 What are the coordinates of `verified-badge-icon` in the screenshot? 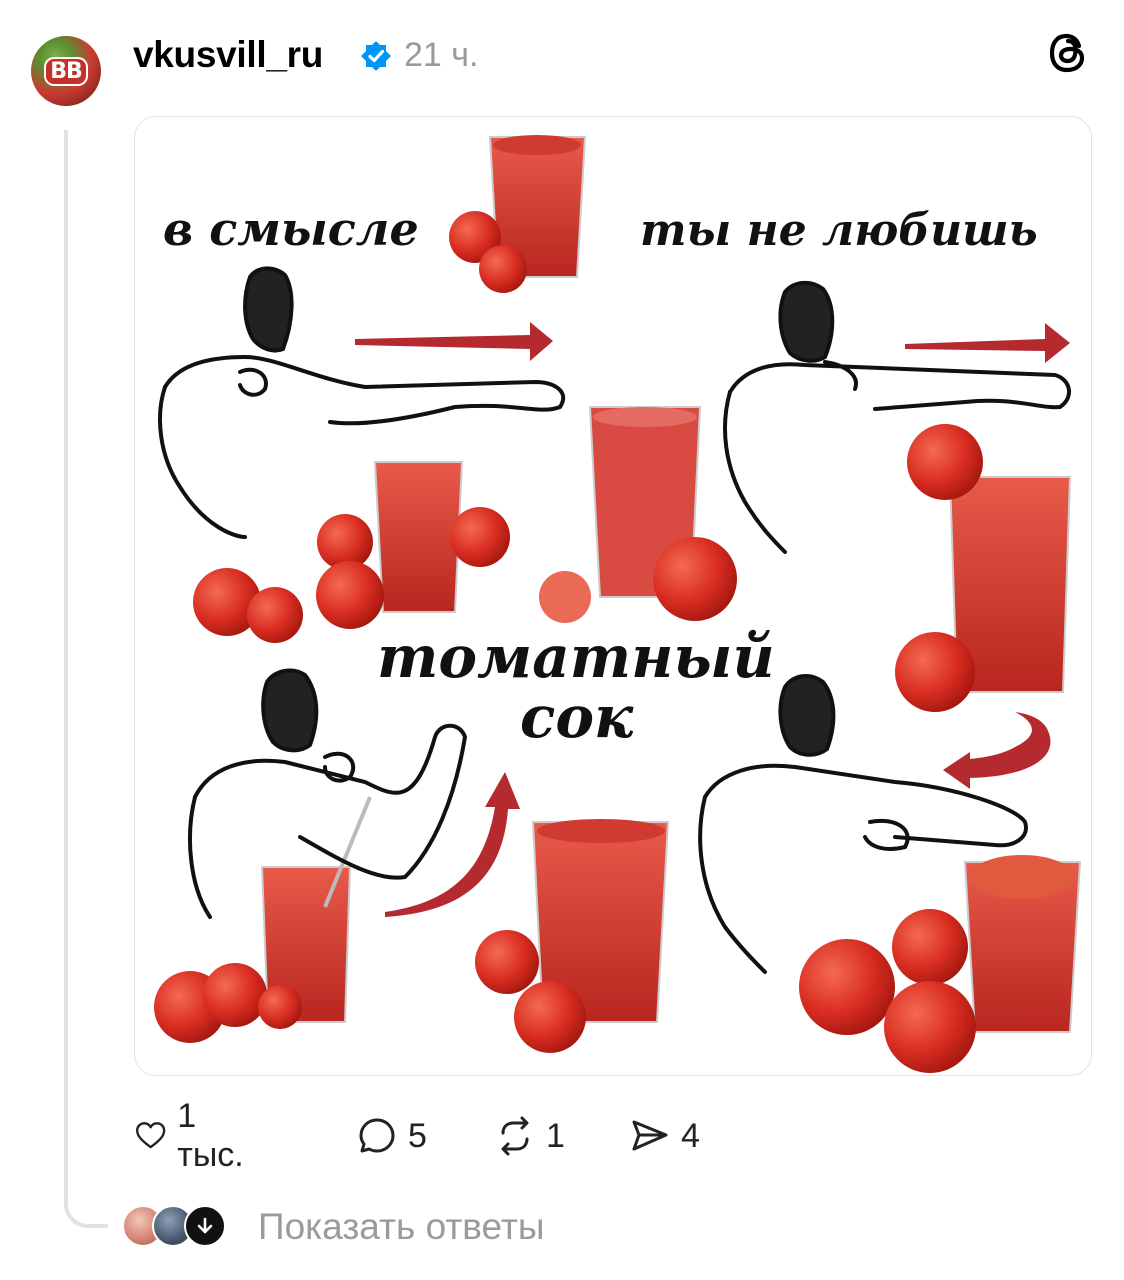 It's located at (376, 56).